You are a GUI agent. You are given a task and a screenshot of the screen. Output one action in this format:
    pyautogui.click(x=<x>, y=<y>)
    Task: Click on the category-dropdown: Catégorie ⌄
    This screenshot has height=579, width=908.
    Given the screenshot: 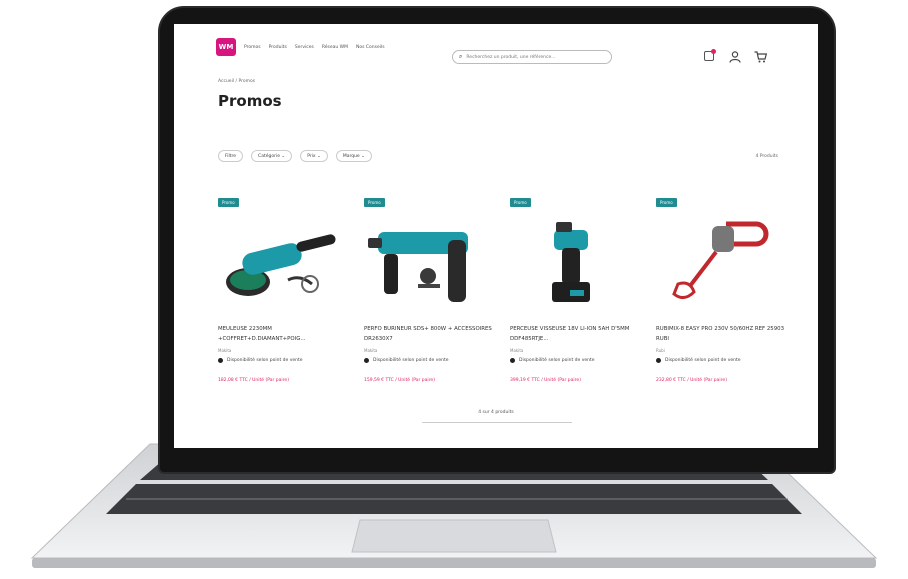 What is the action you would take?
    pyautogui.click(x=272, y=156)
    